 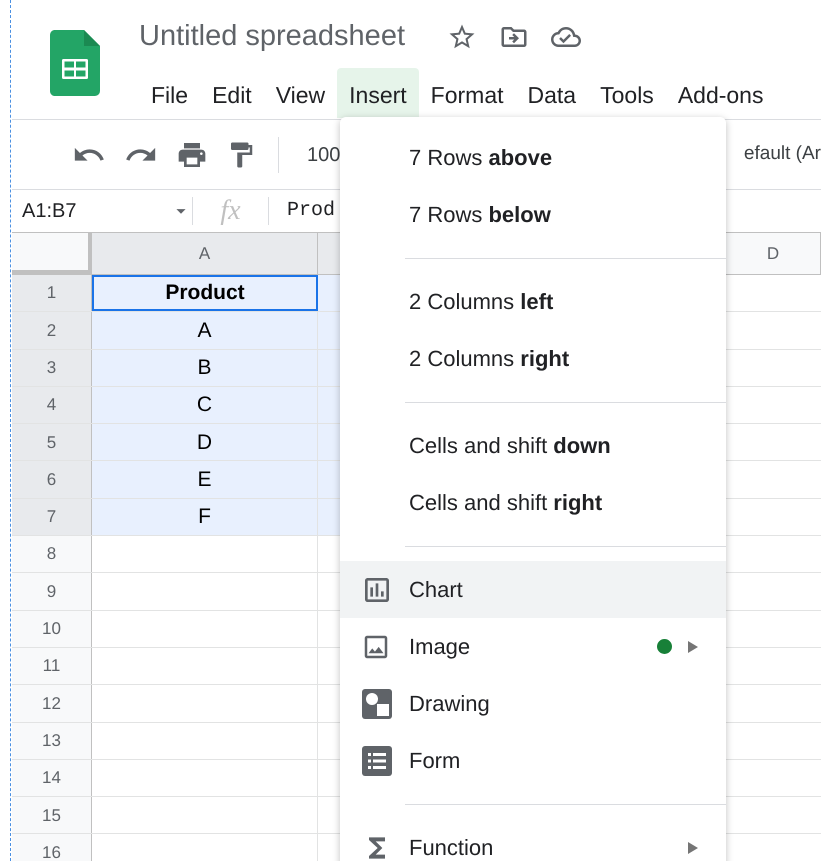 I want to click on menu-item-label: Cells and shift down, so click(x=510, y=446).